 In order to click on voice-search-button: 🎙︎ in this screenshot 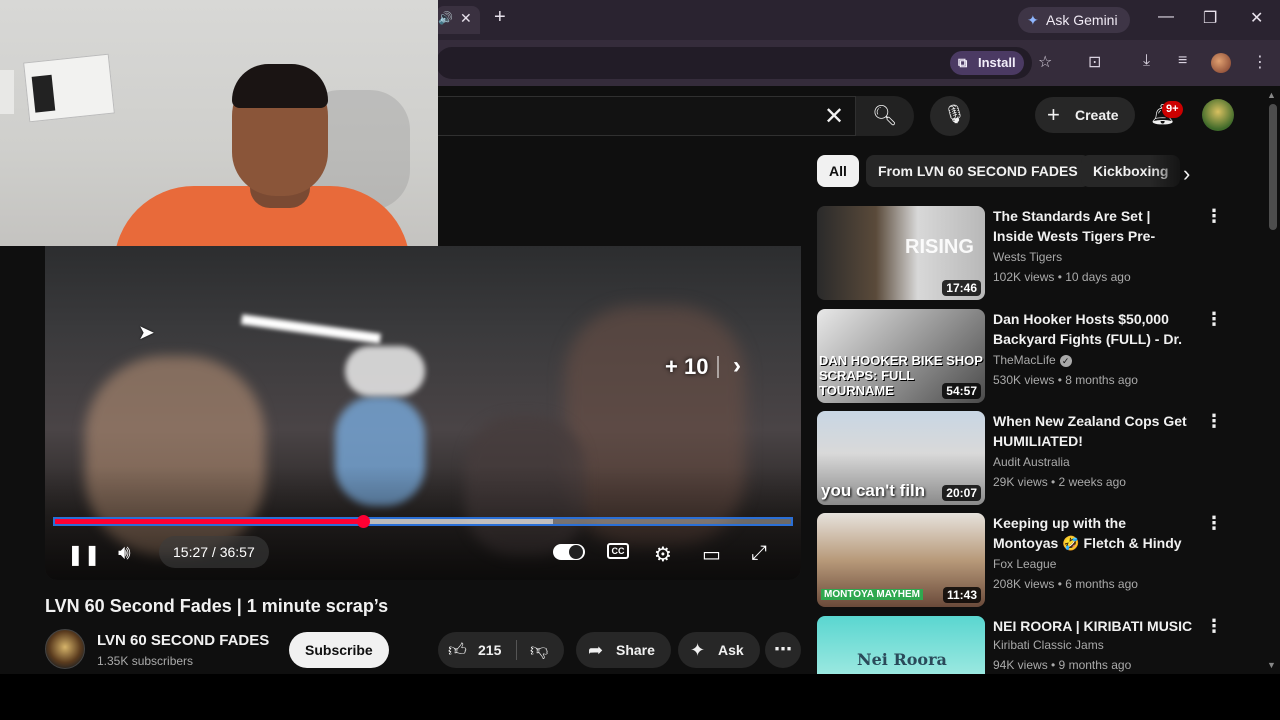, I will do `click(950, 116)`.